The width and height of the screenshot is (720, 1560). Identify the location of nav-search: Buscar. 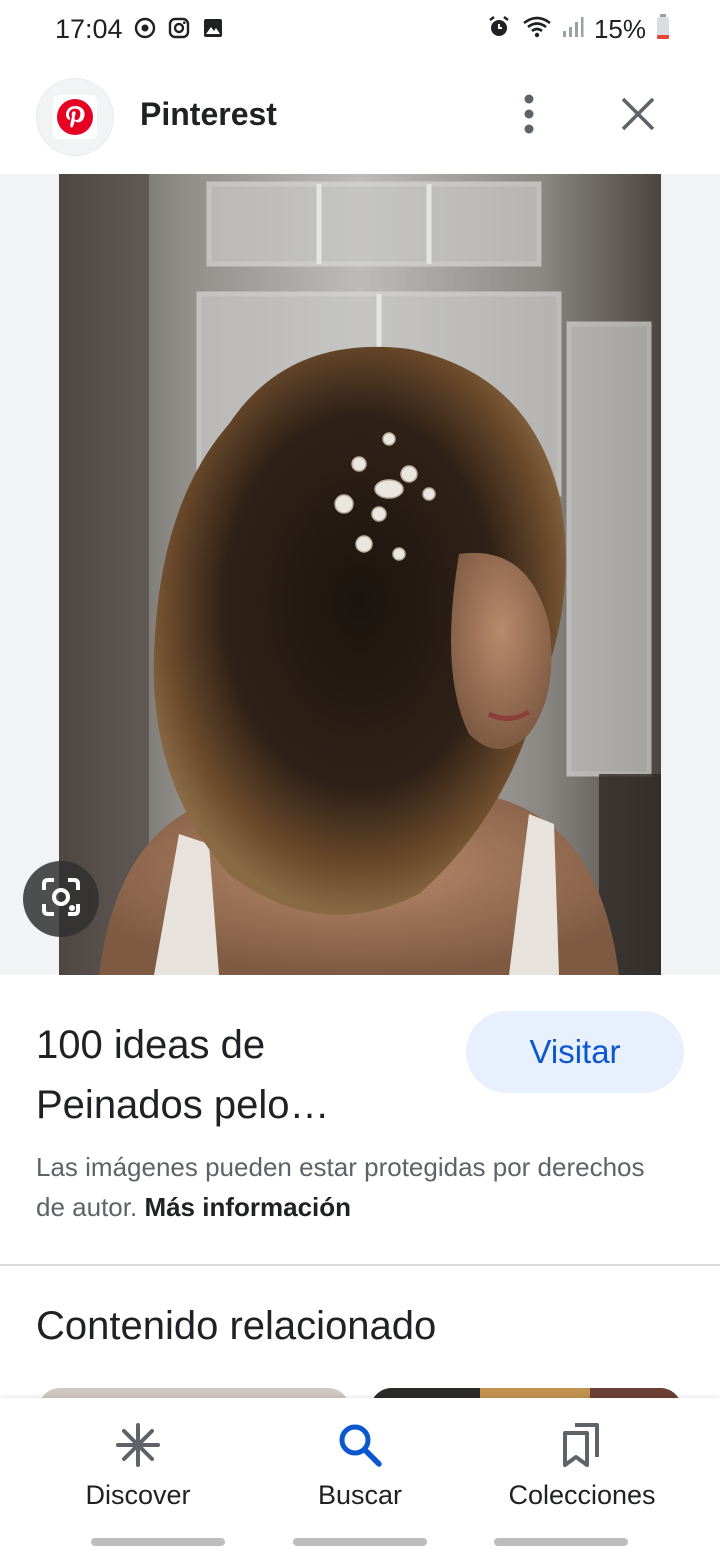
(360, 1463).